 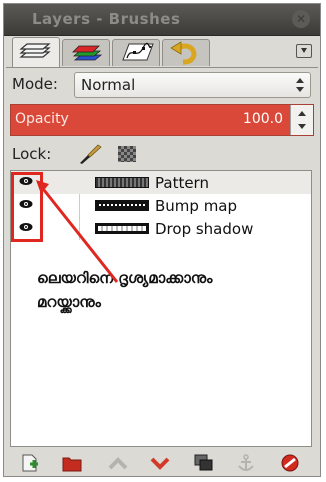 I want to click on raise-layer-icon, so click(x=118, y=463).